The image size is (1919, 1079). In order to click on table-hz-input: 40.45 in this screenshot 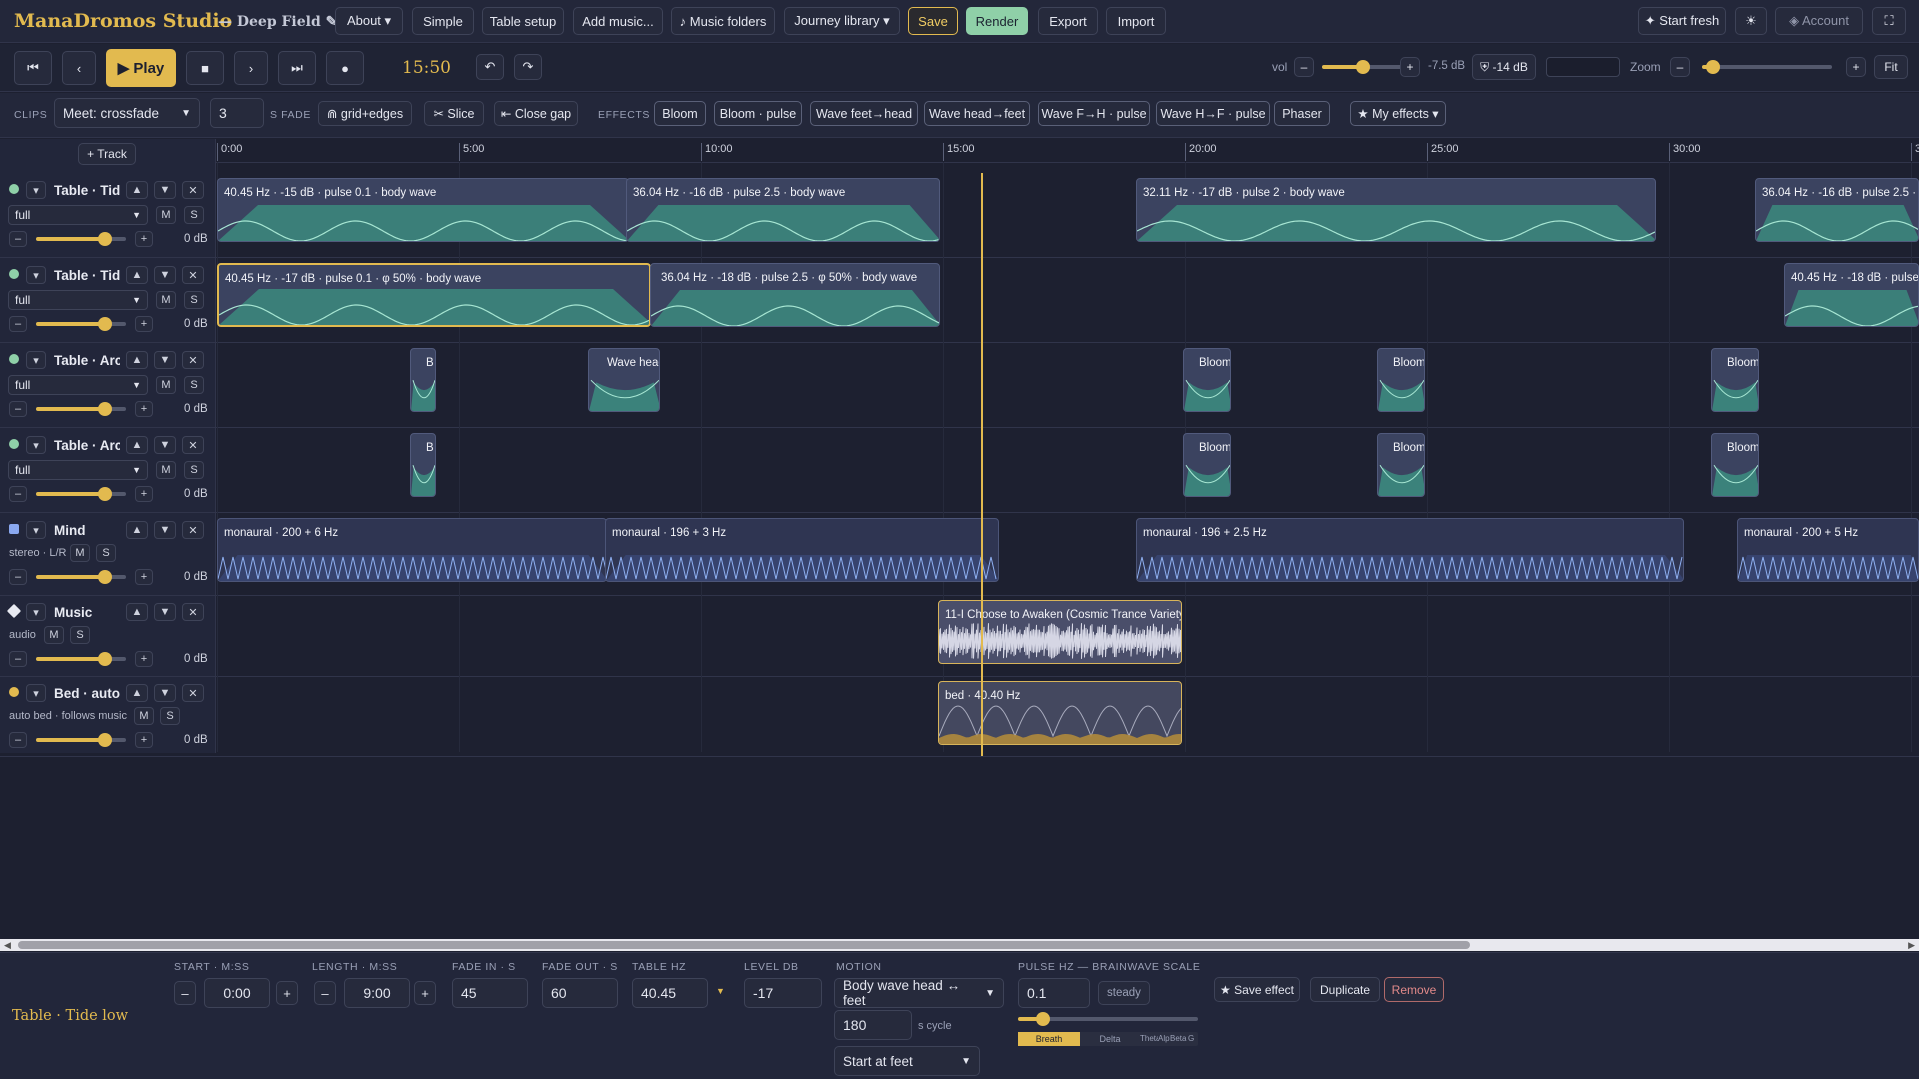, I will do `click(670, 993)`.